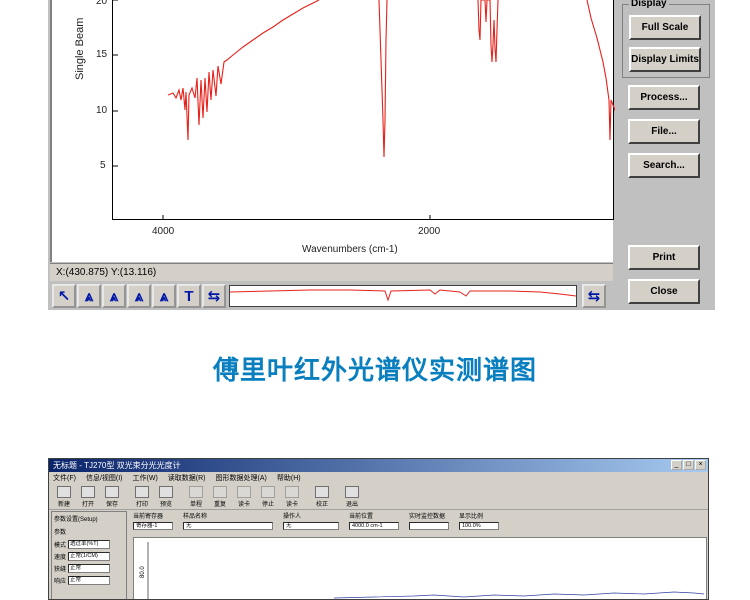 Image resolution: width=750 pixels, height=600 pixels. Describe the element at coordinates (114, 296) in the screenshot. I see `peak-pick-tool-icon: ⩓` at that location.